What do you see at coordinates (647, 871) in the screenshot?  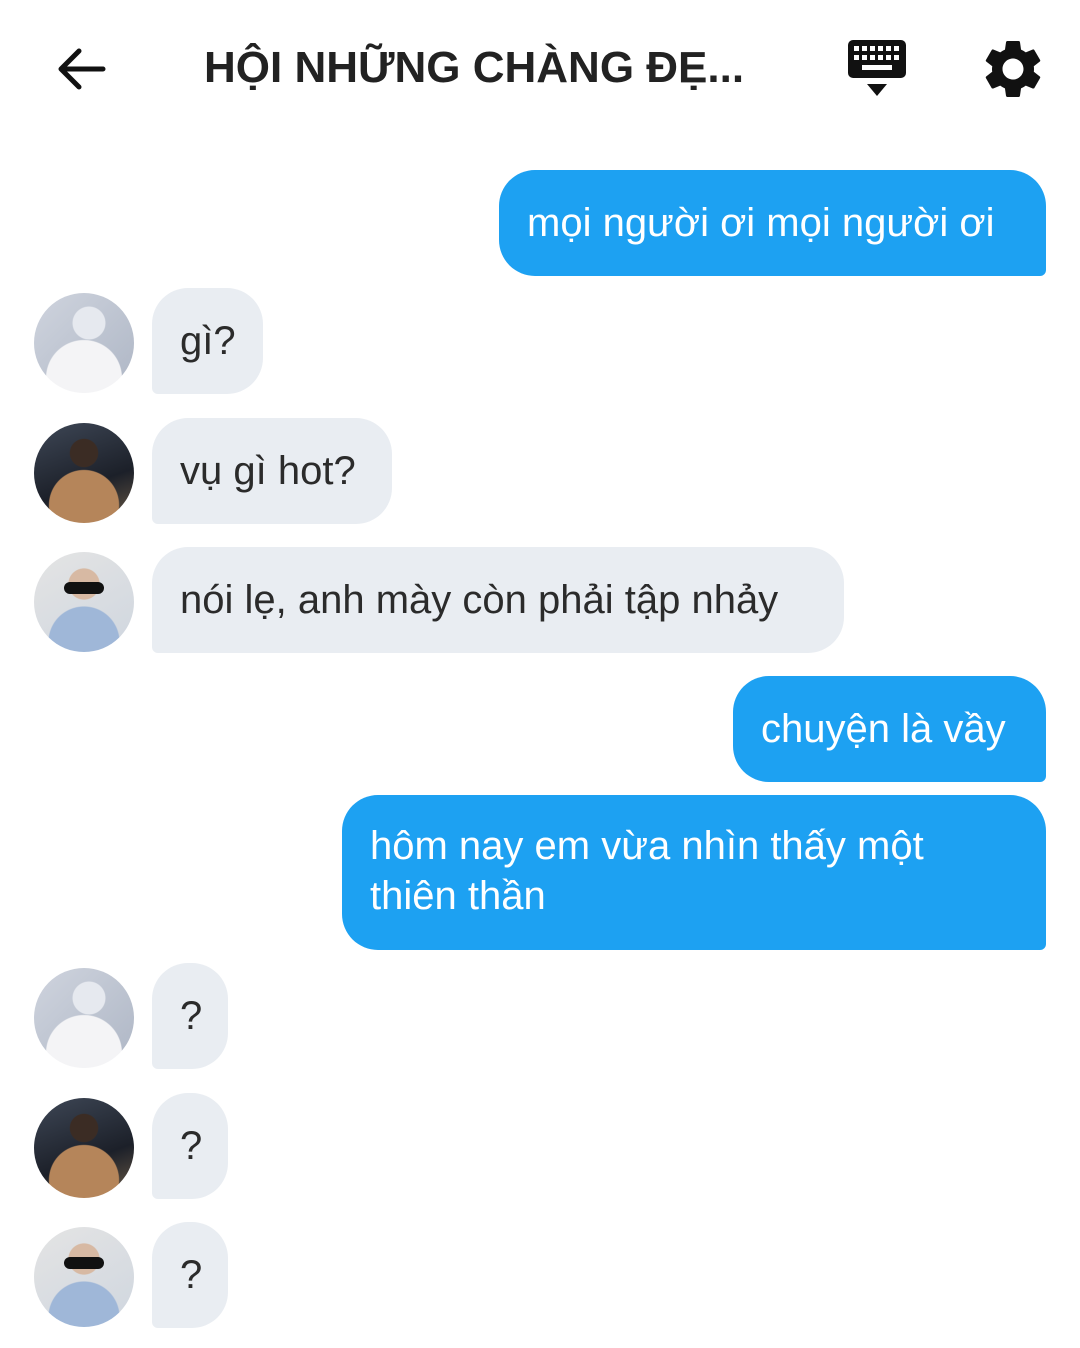 I see `message-text: hôm nay em vừa nhìn thấy một thiên thần` at bounding box center [647, 871].